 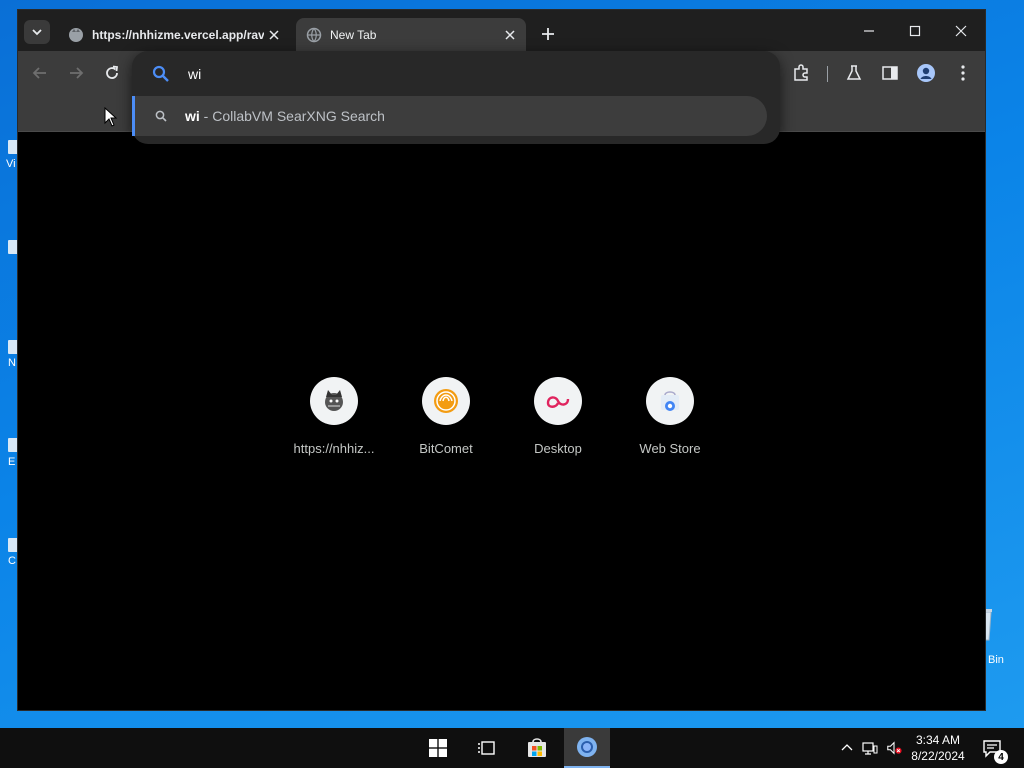 I want to click on shortcut-label: BitComet, so click(x=446, y=448).